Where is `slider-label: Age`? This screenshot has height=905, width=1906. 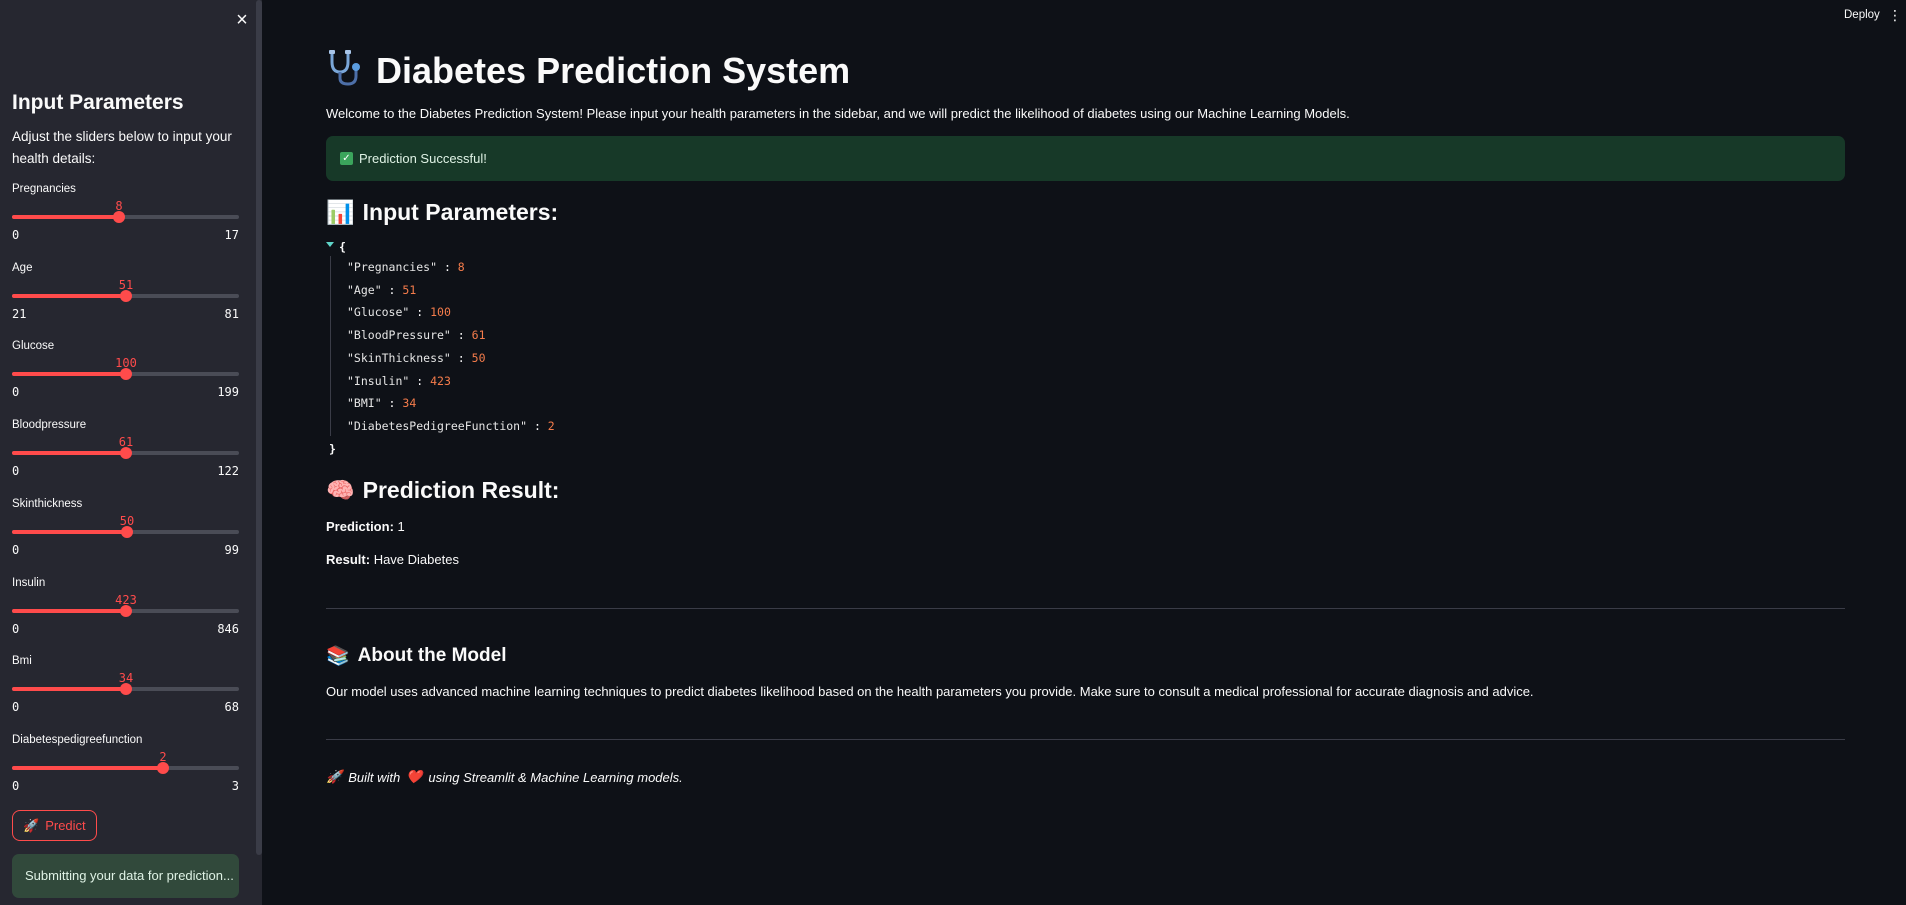 slider-label: Age is located at coordinates (22, 268).